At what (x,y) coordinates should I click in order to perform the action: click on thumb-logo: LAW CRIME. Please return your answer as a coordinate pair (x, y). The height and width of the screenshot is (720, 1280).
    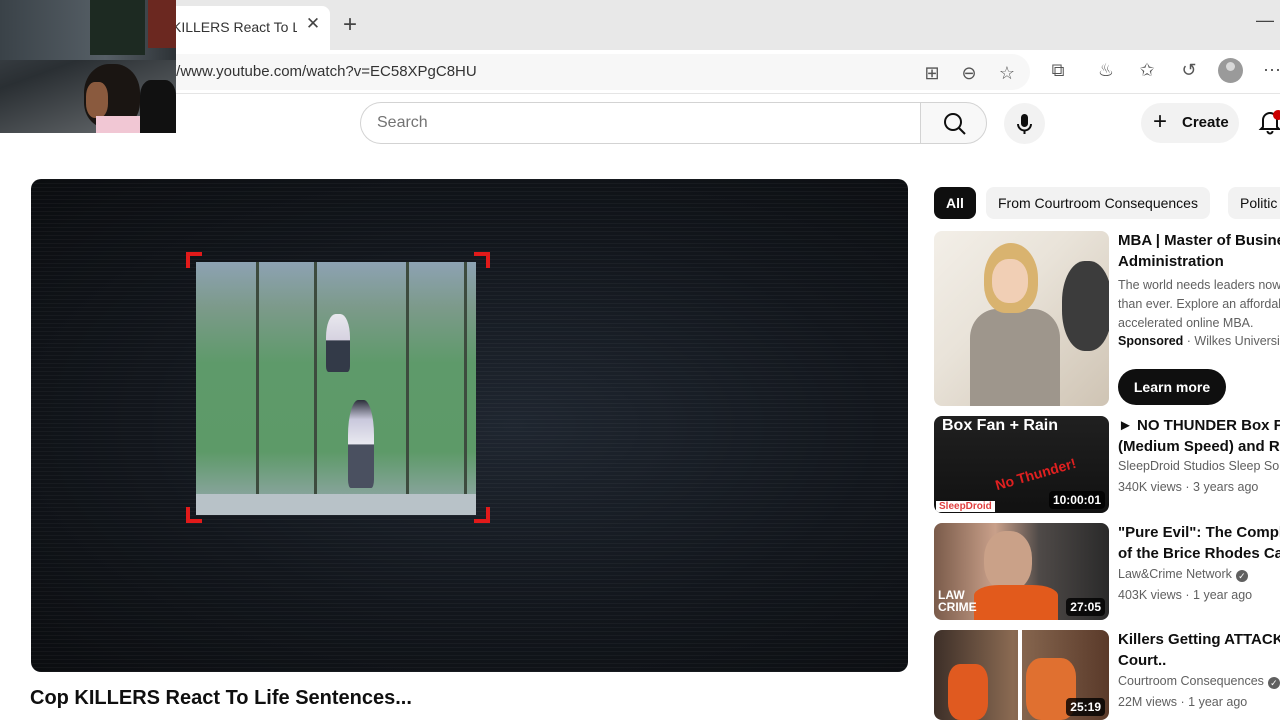
    Looking at the image, I should click on (957, 601).